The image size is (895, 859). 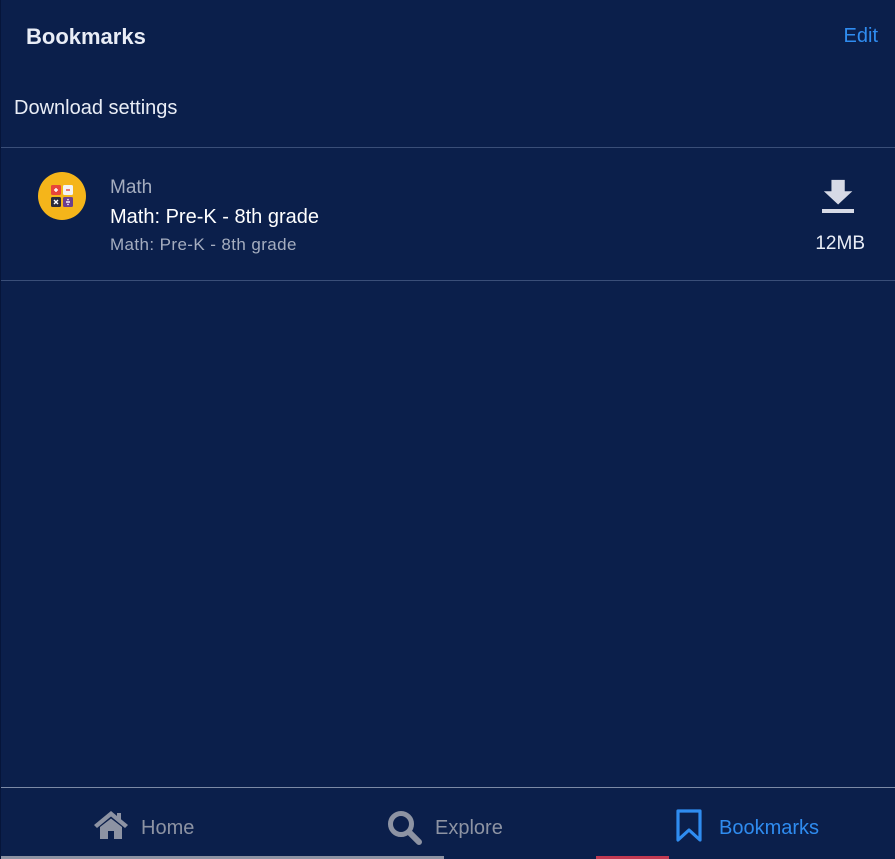 What do you see at coordinates (168, 828) in the screenshot?
I see `nav-home-label: Home` at bounding box center [168, 828].